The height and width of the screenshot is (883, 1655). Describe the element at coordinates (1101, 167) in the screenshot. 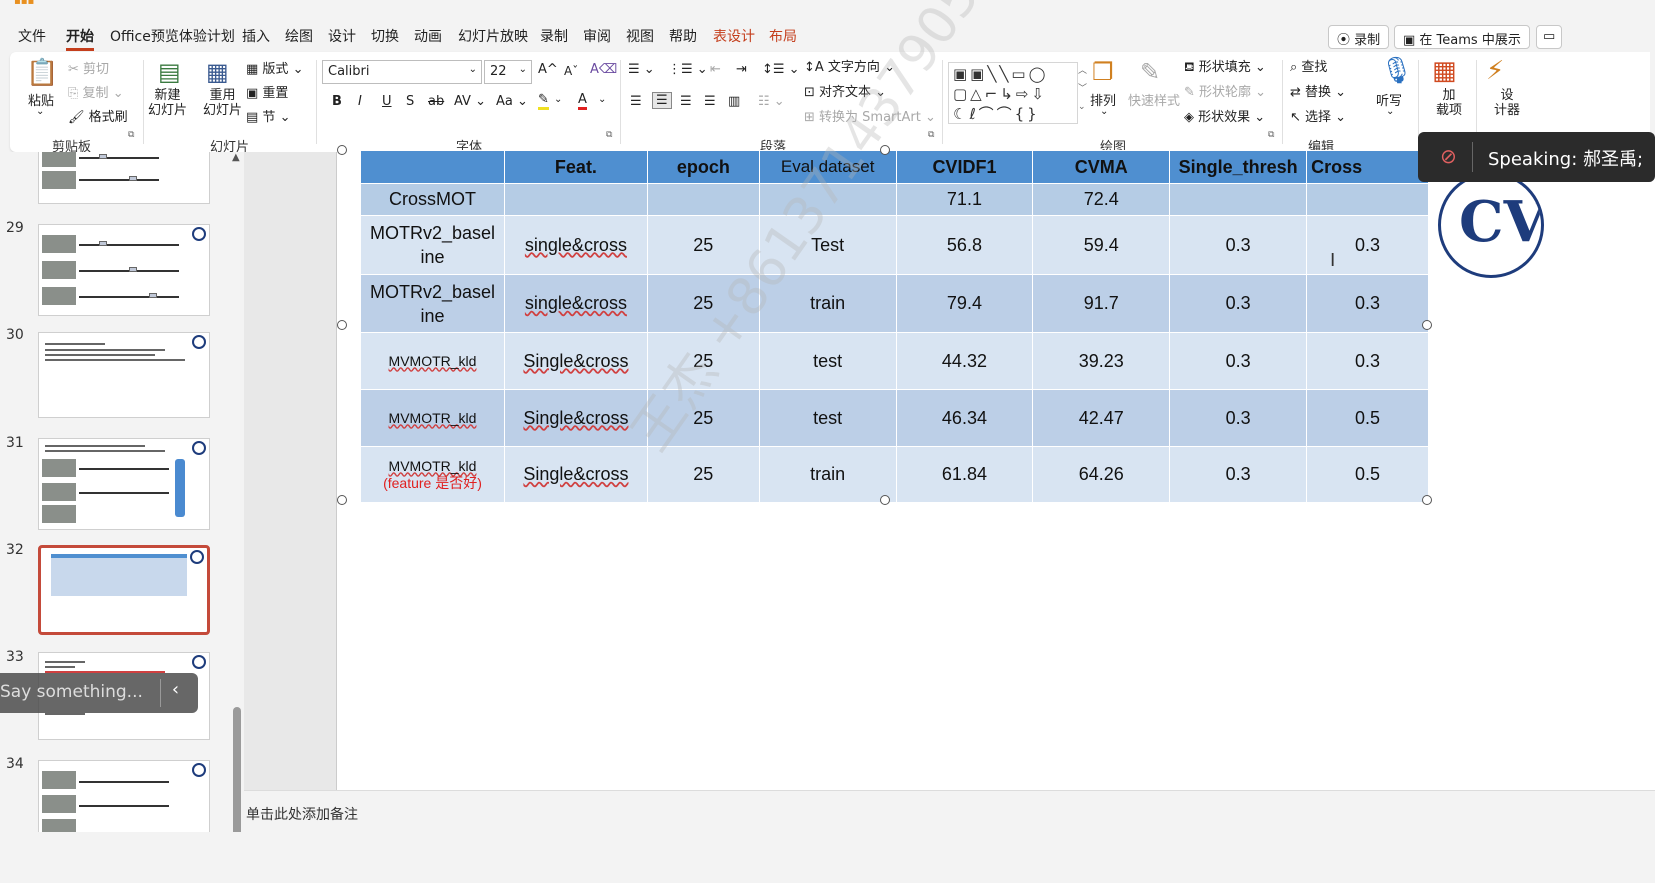

I see `header-cell: CVMA` at that location.